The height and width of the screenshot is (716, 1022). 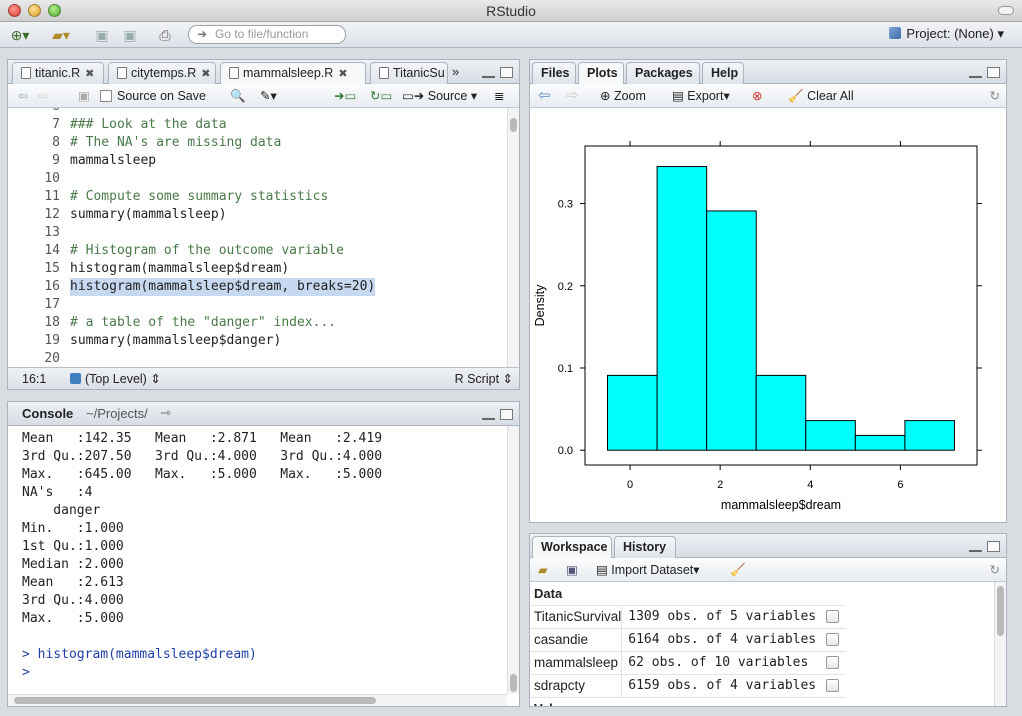 What do you see at coordinates (688, 617) in the screenshot?
I see `table-row: TitanicSurvival 1309 obs. of 5 variables` at bounding box center [688, 617].